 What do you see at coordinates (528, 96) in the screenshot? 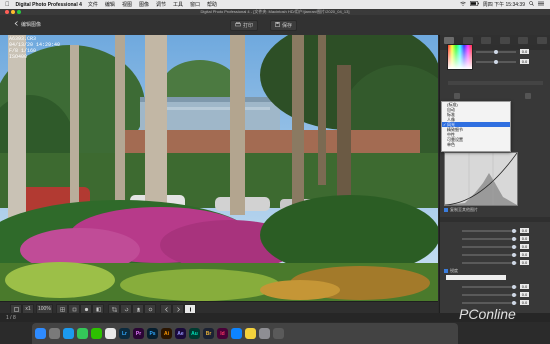
I see `tone-right-icon` at bounding box center [528, 96].